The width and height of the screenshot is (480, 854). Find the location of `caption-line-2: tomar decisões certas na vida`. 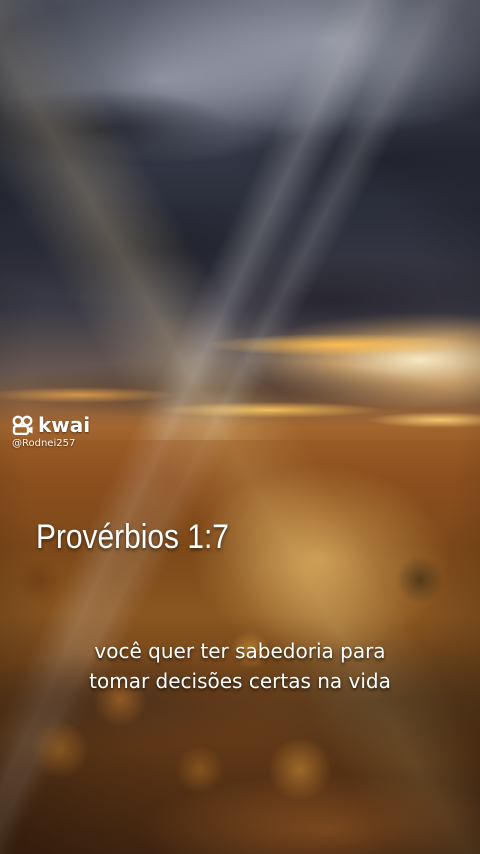

caption-line-2: tomar decisões certas na vida is located at coordinates (240, 681).